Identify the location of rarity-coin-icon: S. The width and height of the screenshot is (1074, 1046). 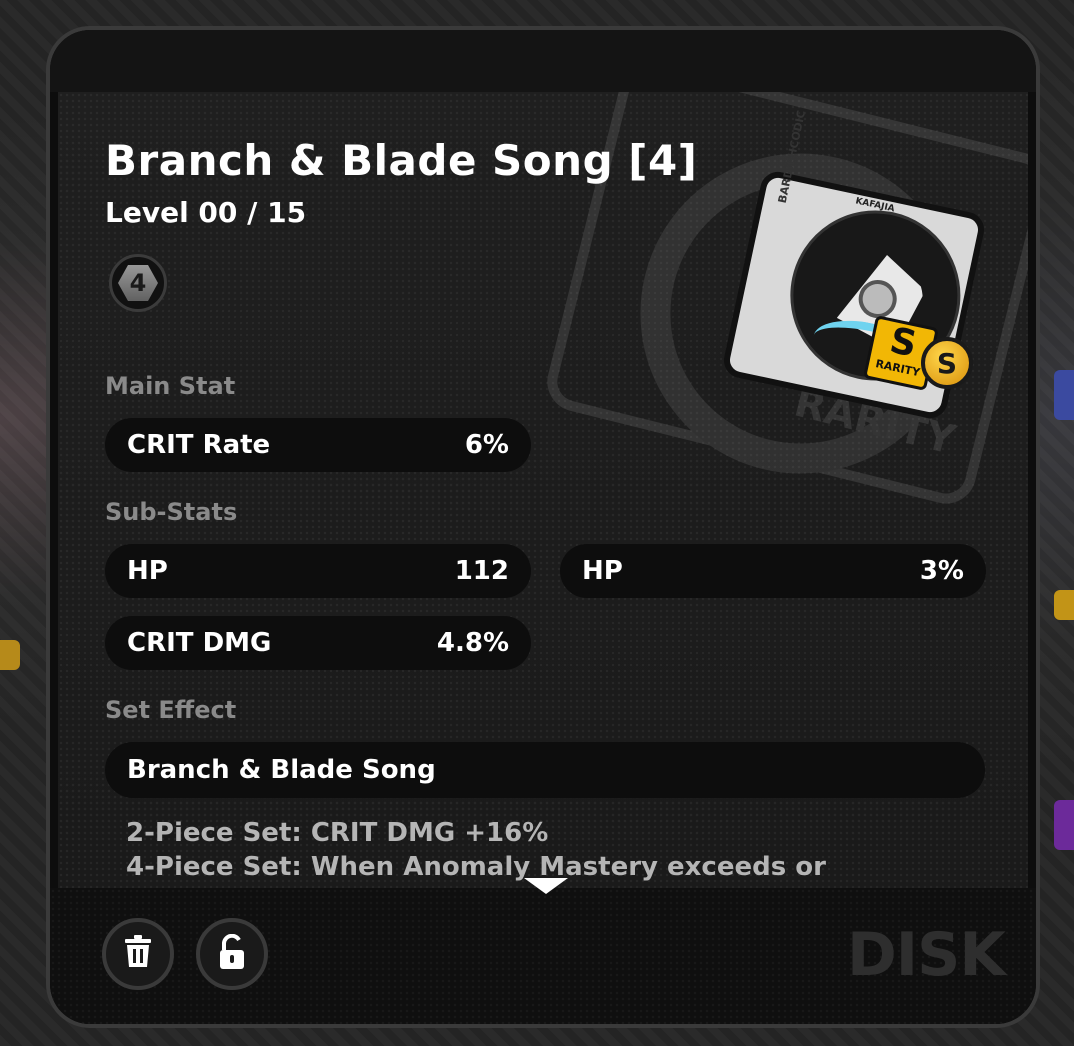
(947, 363).